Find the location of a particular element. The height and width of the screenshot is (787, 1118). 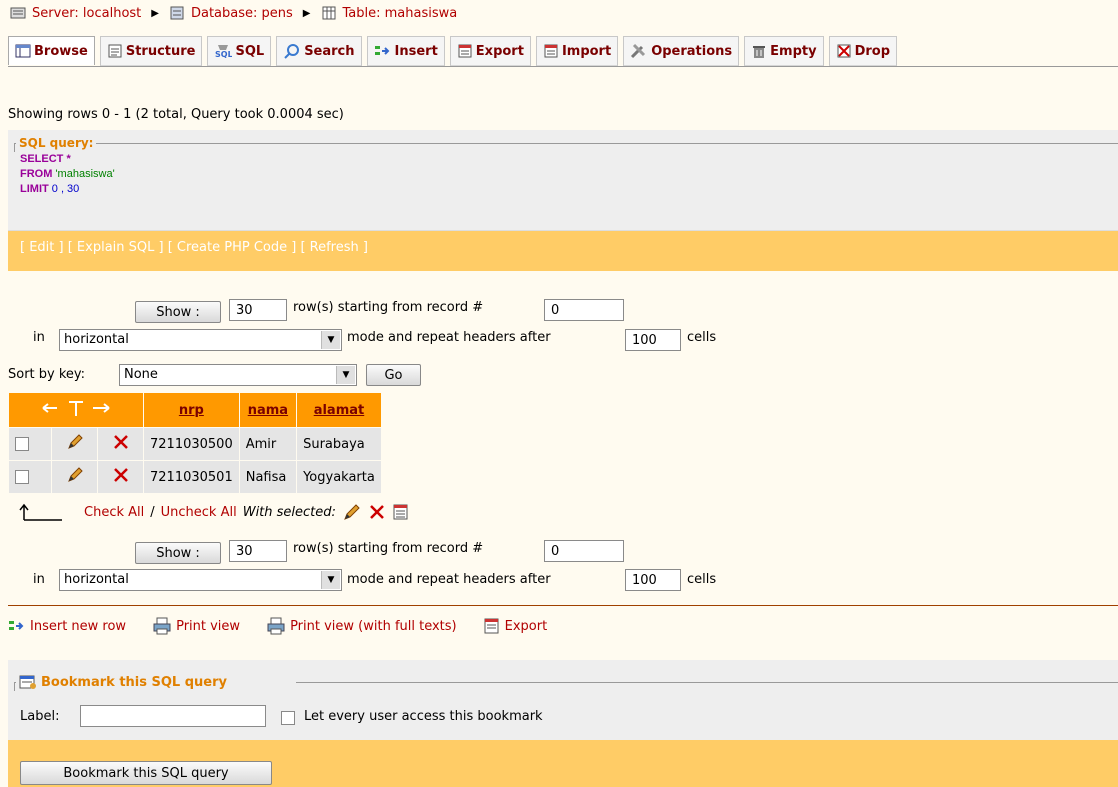

sort-key-select: None ▼ is located at coordinates (238, 375).